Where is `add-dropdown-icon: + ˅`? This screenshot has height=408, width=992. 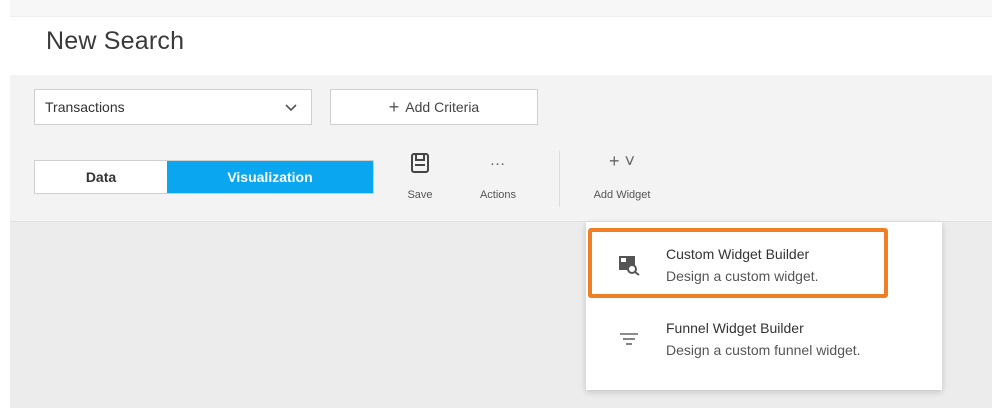 add-dropdown-icon: + ˅ is located at coordinates (622, 161).